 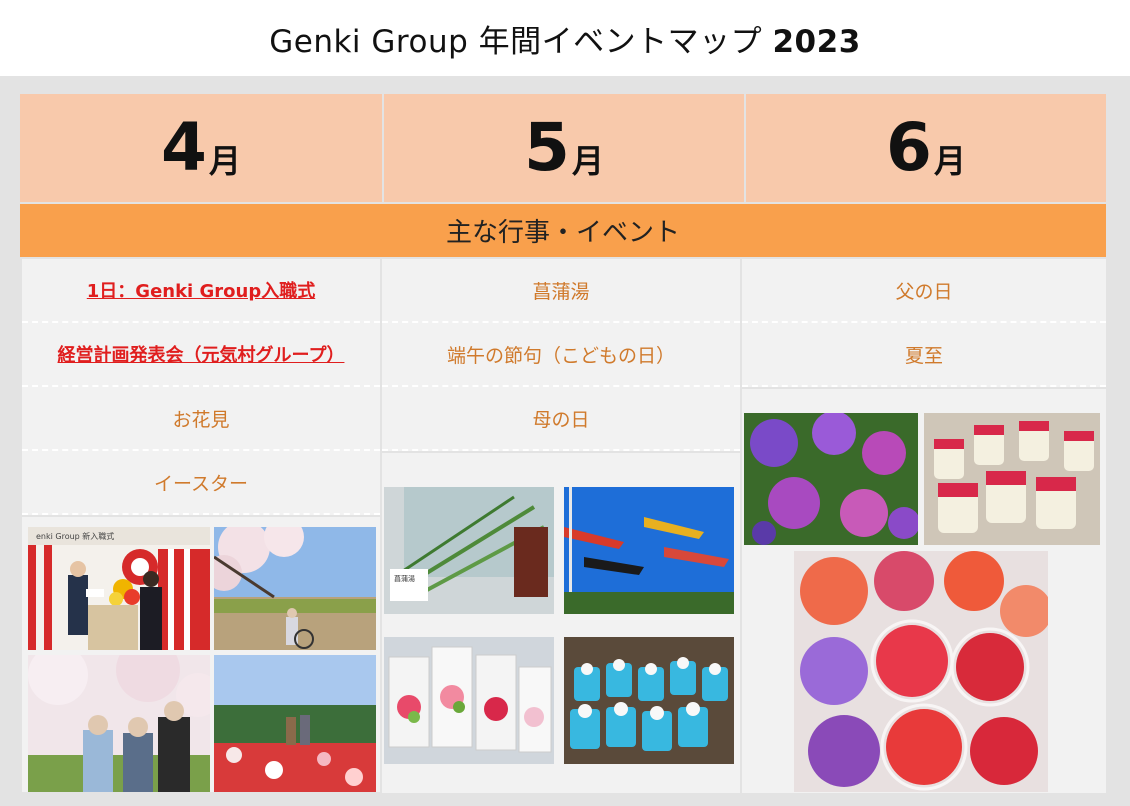 I want to click on page-title: Genki Group 年間イベントマップ 2023, so click(x=565, y=38).